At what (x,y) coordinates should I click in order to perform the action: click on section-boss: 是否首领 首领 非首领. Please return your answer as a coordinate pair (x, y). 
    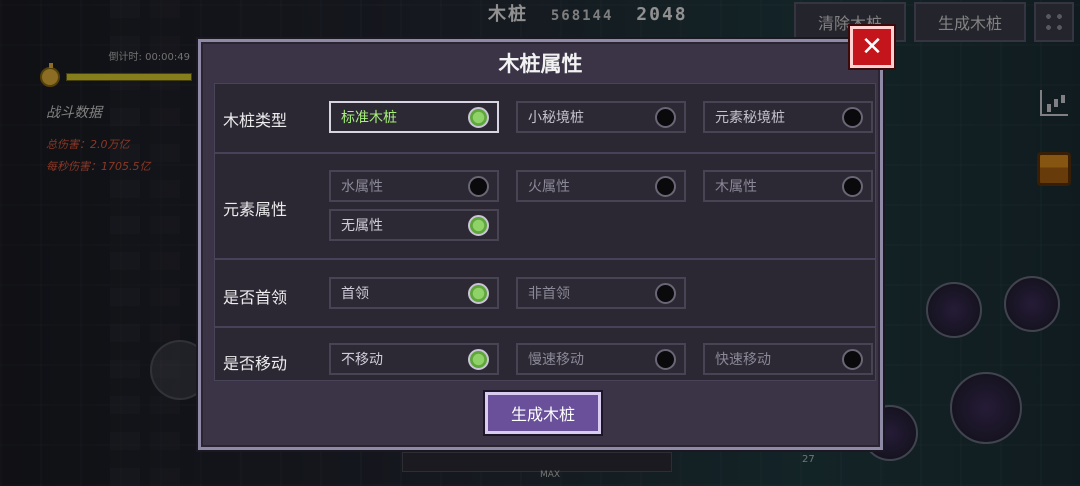
    Looking at the image, I should click on (545, 294).